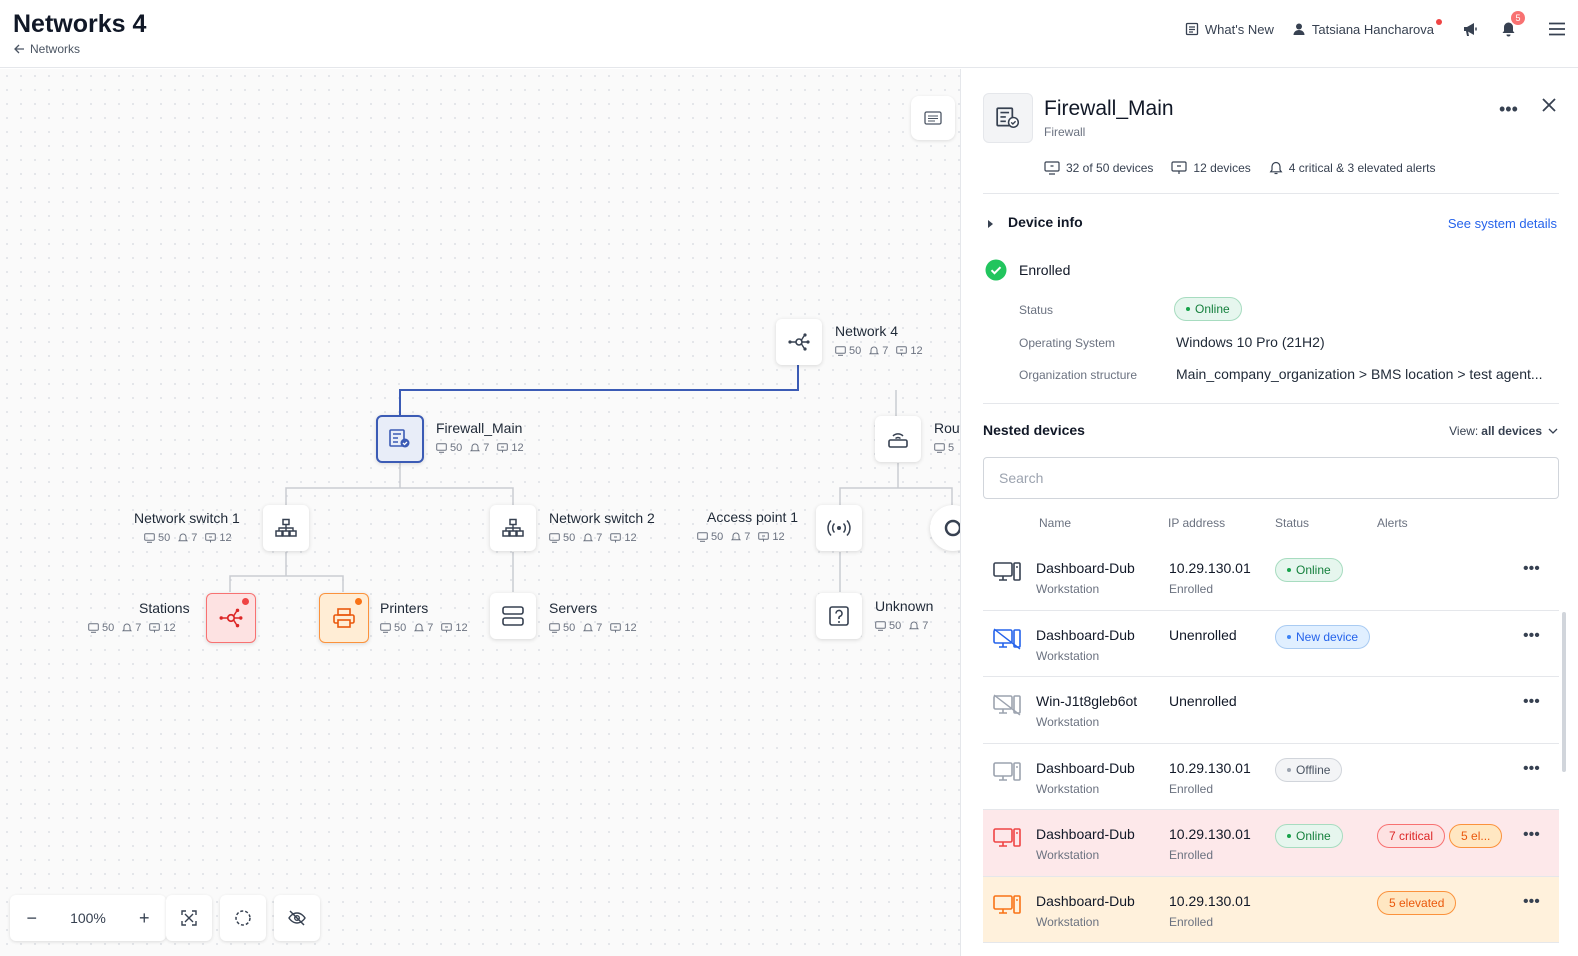 The image size is (1578, 956). I want to click on hide-button, so click(297, 918).